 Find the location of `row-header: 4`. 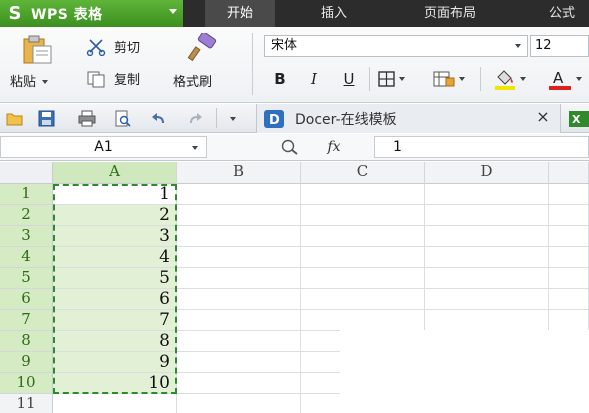

row-header: 4 is located at coordinates (26, 257).